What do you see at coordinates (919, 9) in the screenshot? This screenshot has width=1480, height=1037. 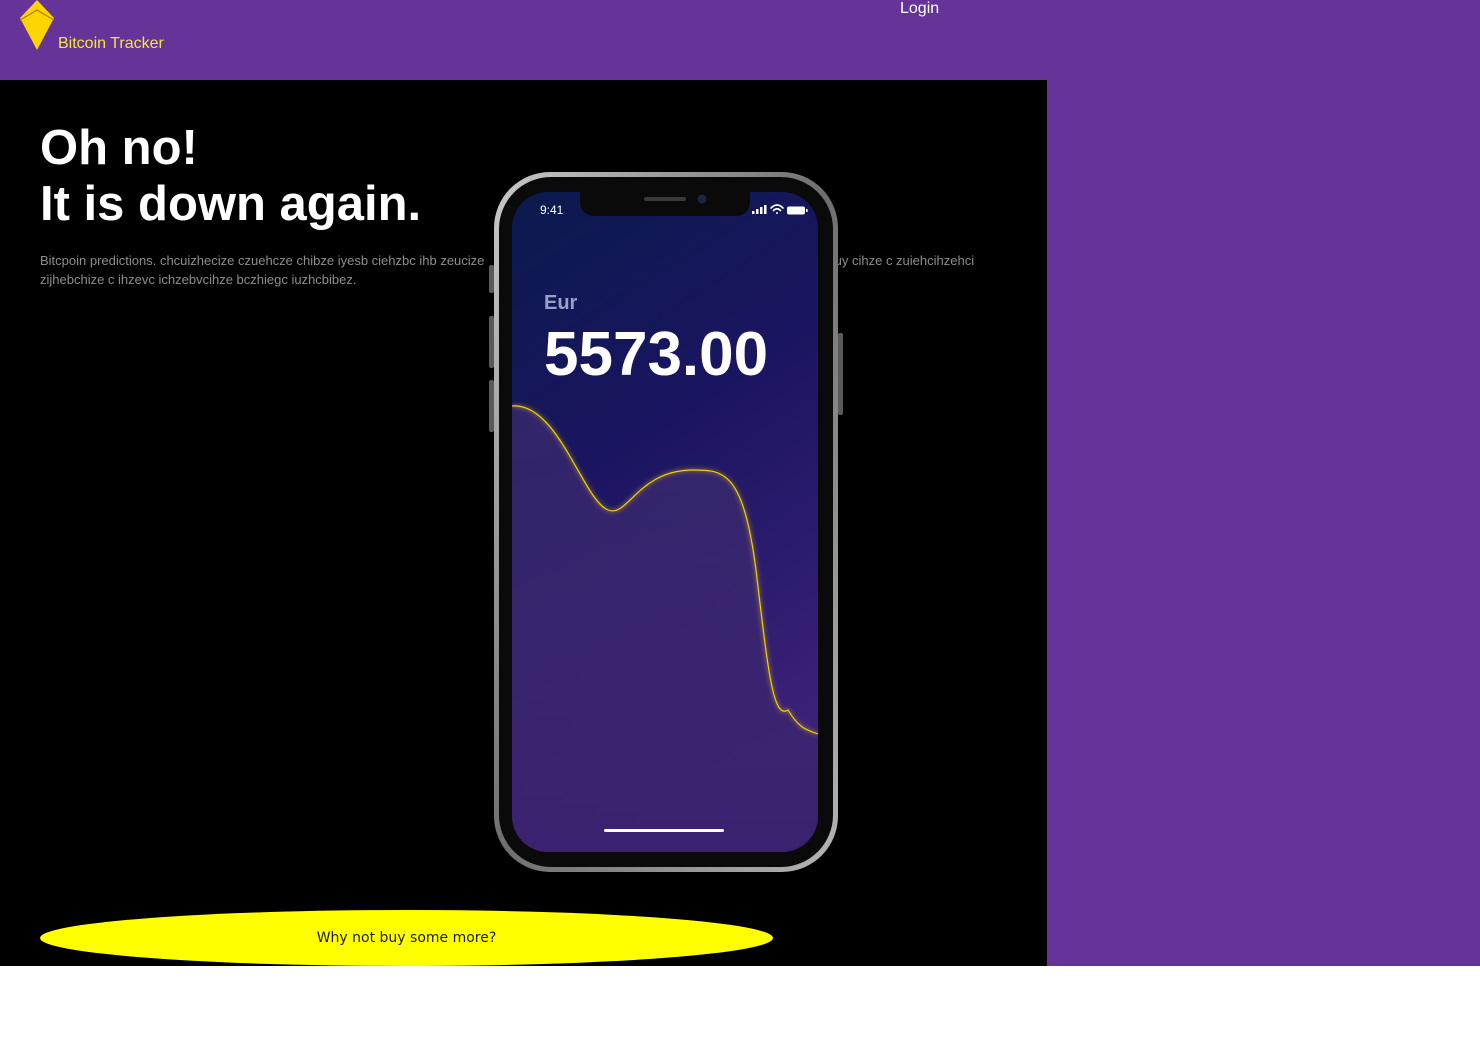 I see `login-link: Login` at bounding box center [919, 9].